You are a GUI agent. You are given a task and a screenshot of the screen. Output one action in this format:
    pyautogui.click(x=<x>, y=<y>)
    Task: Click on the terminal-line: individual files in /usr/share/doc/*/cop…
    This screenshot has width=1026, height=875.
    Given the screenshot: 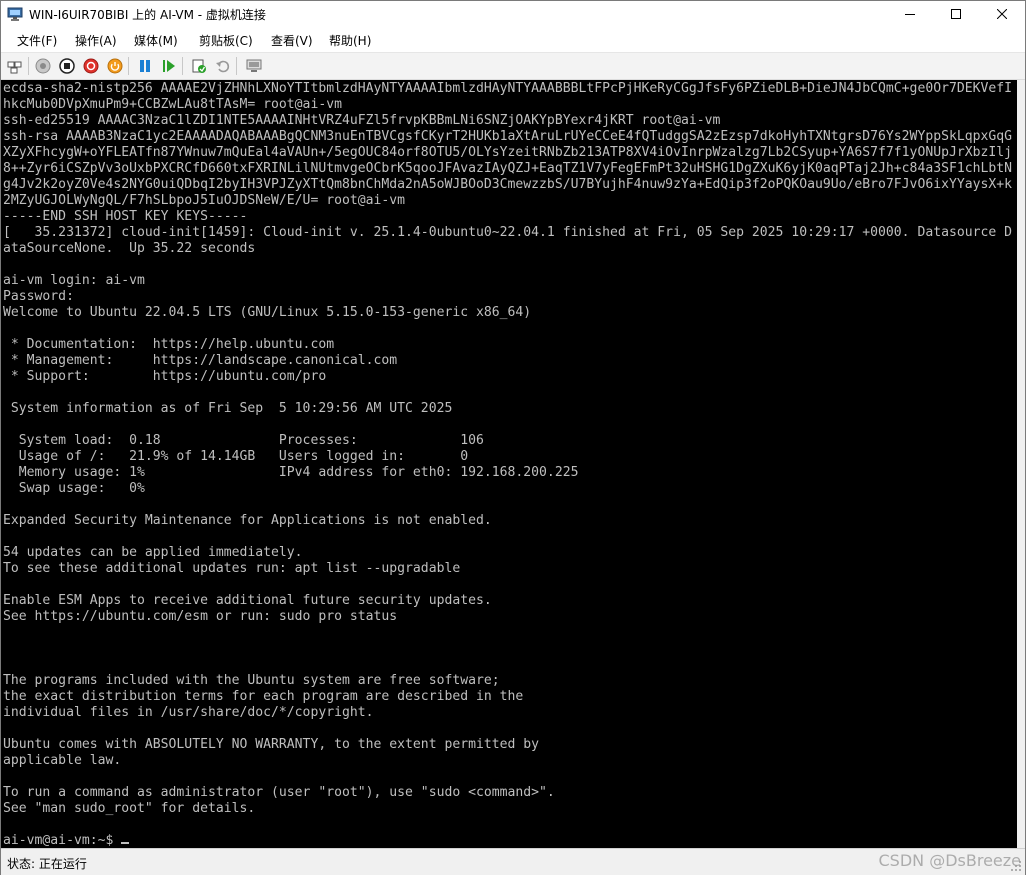 What is the action you would take?
    pyautogui.click(x=188, y=712)
    